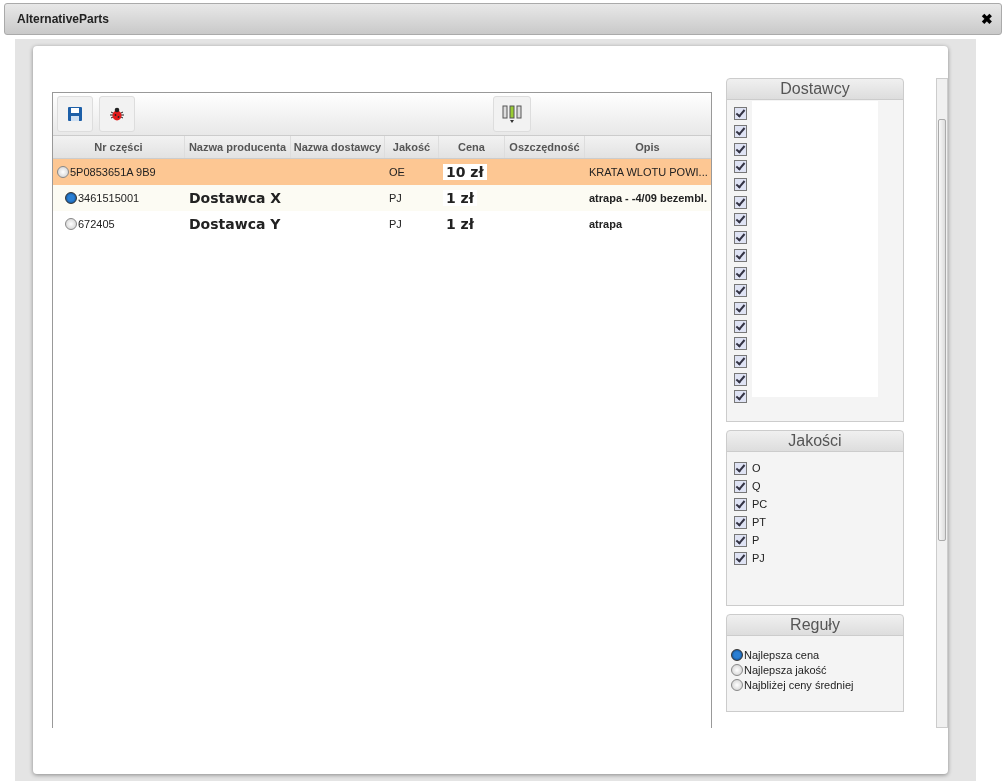 This screenshot has width=1006, height=781. I want to click on producer-name: Dostawca Y, so click(235, 224).